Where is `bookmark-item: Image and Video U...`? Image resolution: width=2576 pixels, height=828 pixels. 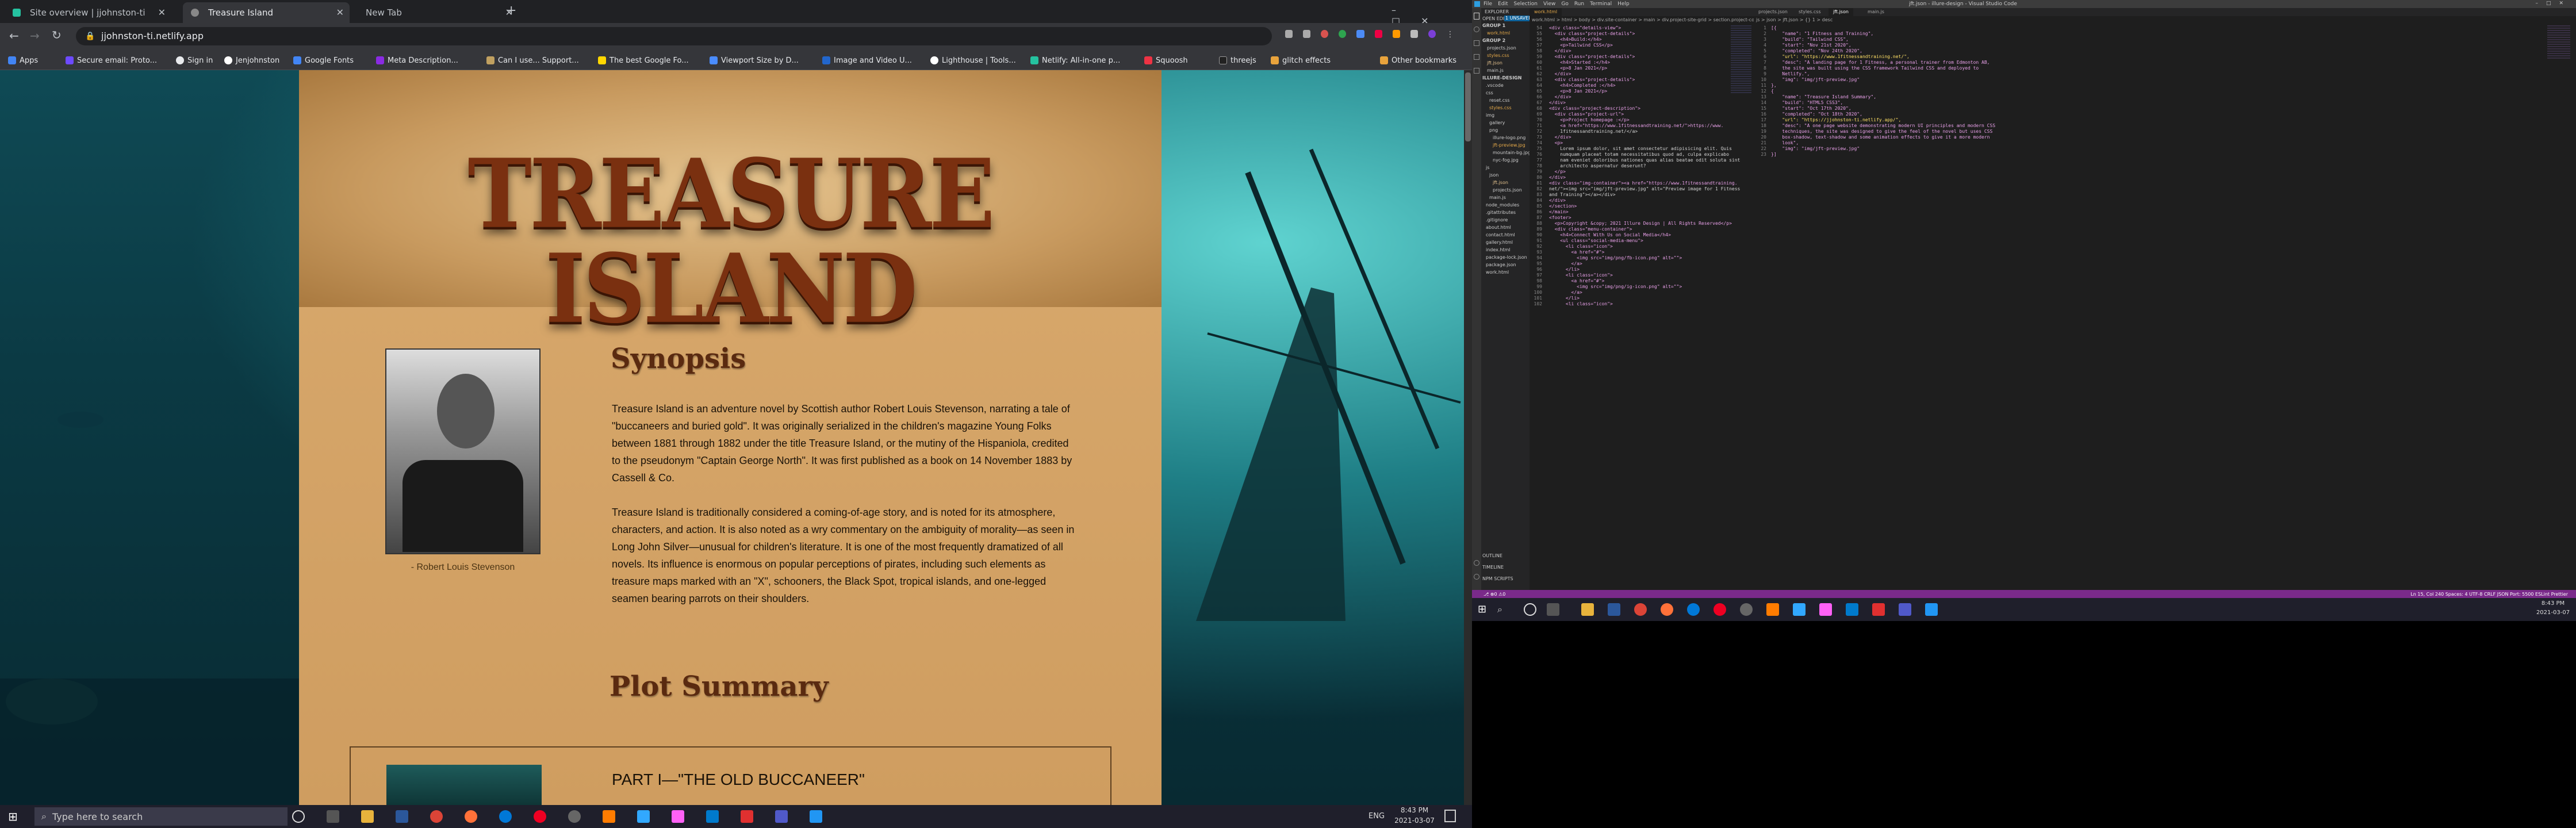
bookmark-item: Image and Video U... is located at coordinates (867, 60).